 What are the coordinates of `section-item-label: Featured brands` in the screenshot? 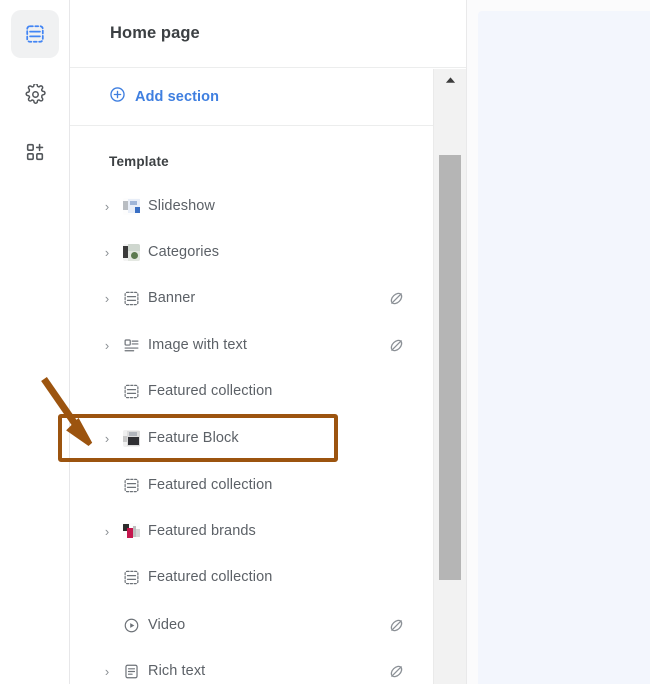 It's located at (202, 531).